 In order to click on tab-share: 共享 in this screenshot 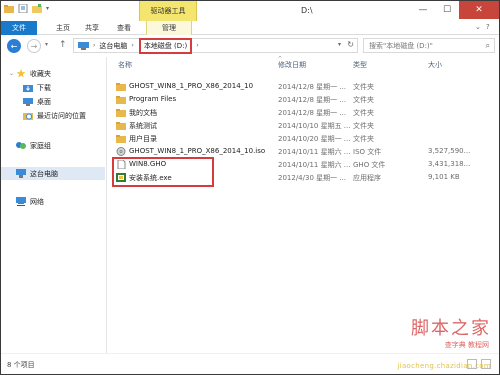, I will do `click(92, 28)`.